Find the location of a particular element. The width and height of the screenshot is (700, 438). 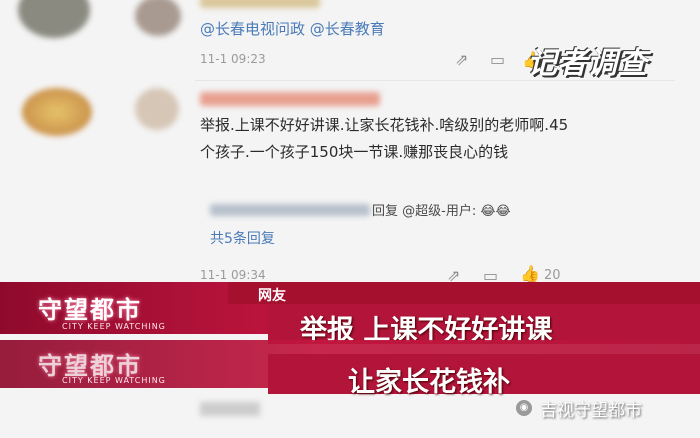

share-icon: ⇗ is located at coordinates (461, 59).